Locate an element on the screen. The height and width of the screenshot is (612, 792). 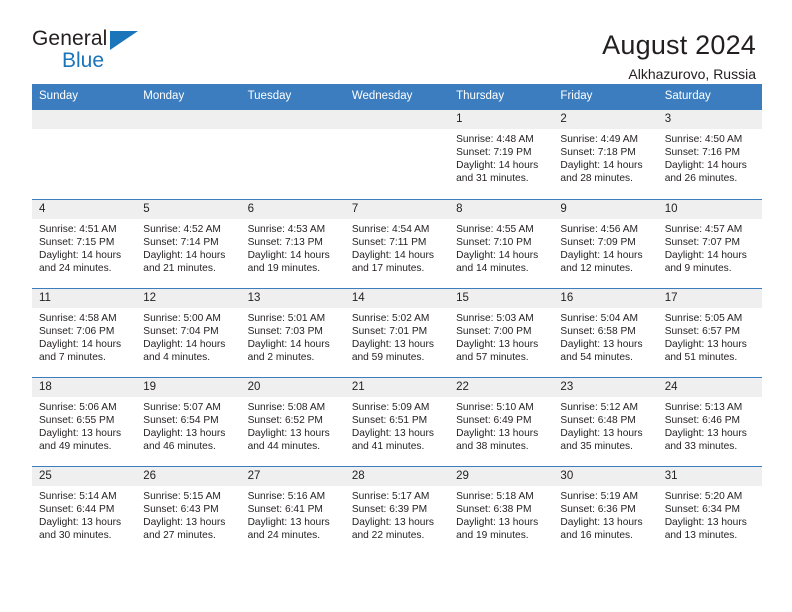
day-number: 27 is located at coordinates (292, 476).